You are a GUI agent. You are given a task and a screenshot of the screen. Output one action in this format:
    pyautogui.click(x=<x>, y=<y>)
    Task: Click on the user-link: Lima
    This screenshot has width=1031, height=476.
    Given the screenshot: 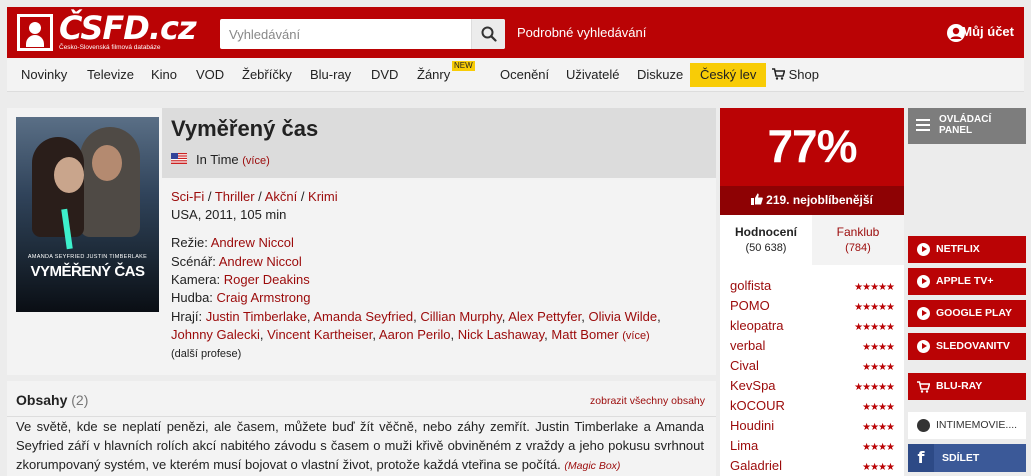 What is the action you would take?
    pyautogui.click(x=744, y=445)
    